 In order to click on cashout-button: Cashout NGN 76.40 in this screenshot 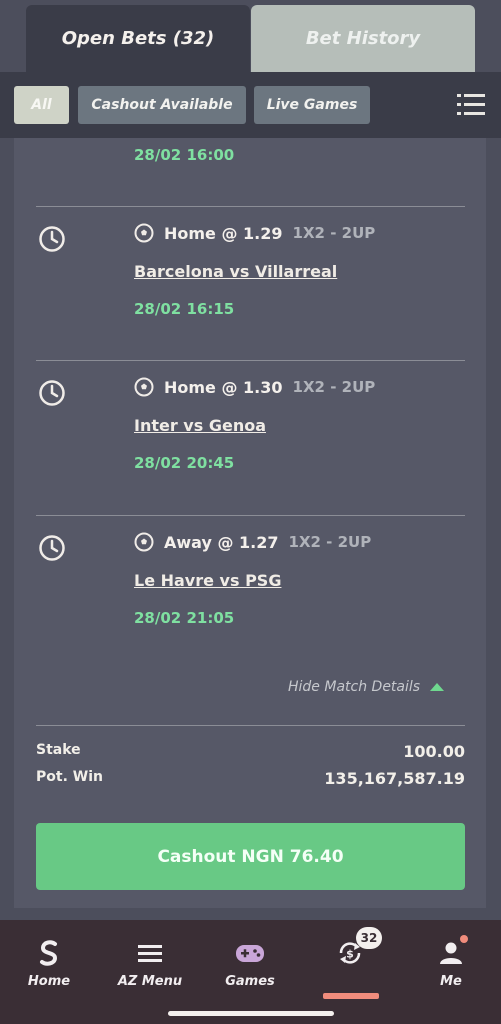, I will do `click(250, 856)`.